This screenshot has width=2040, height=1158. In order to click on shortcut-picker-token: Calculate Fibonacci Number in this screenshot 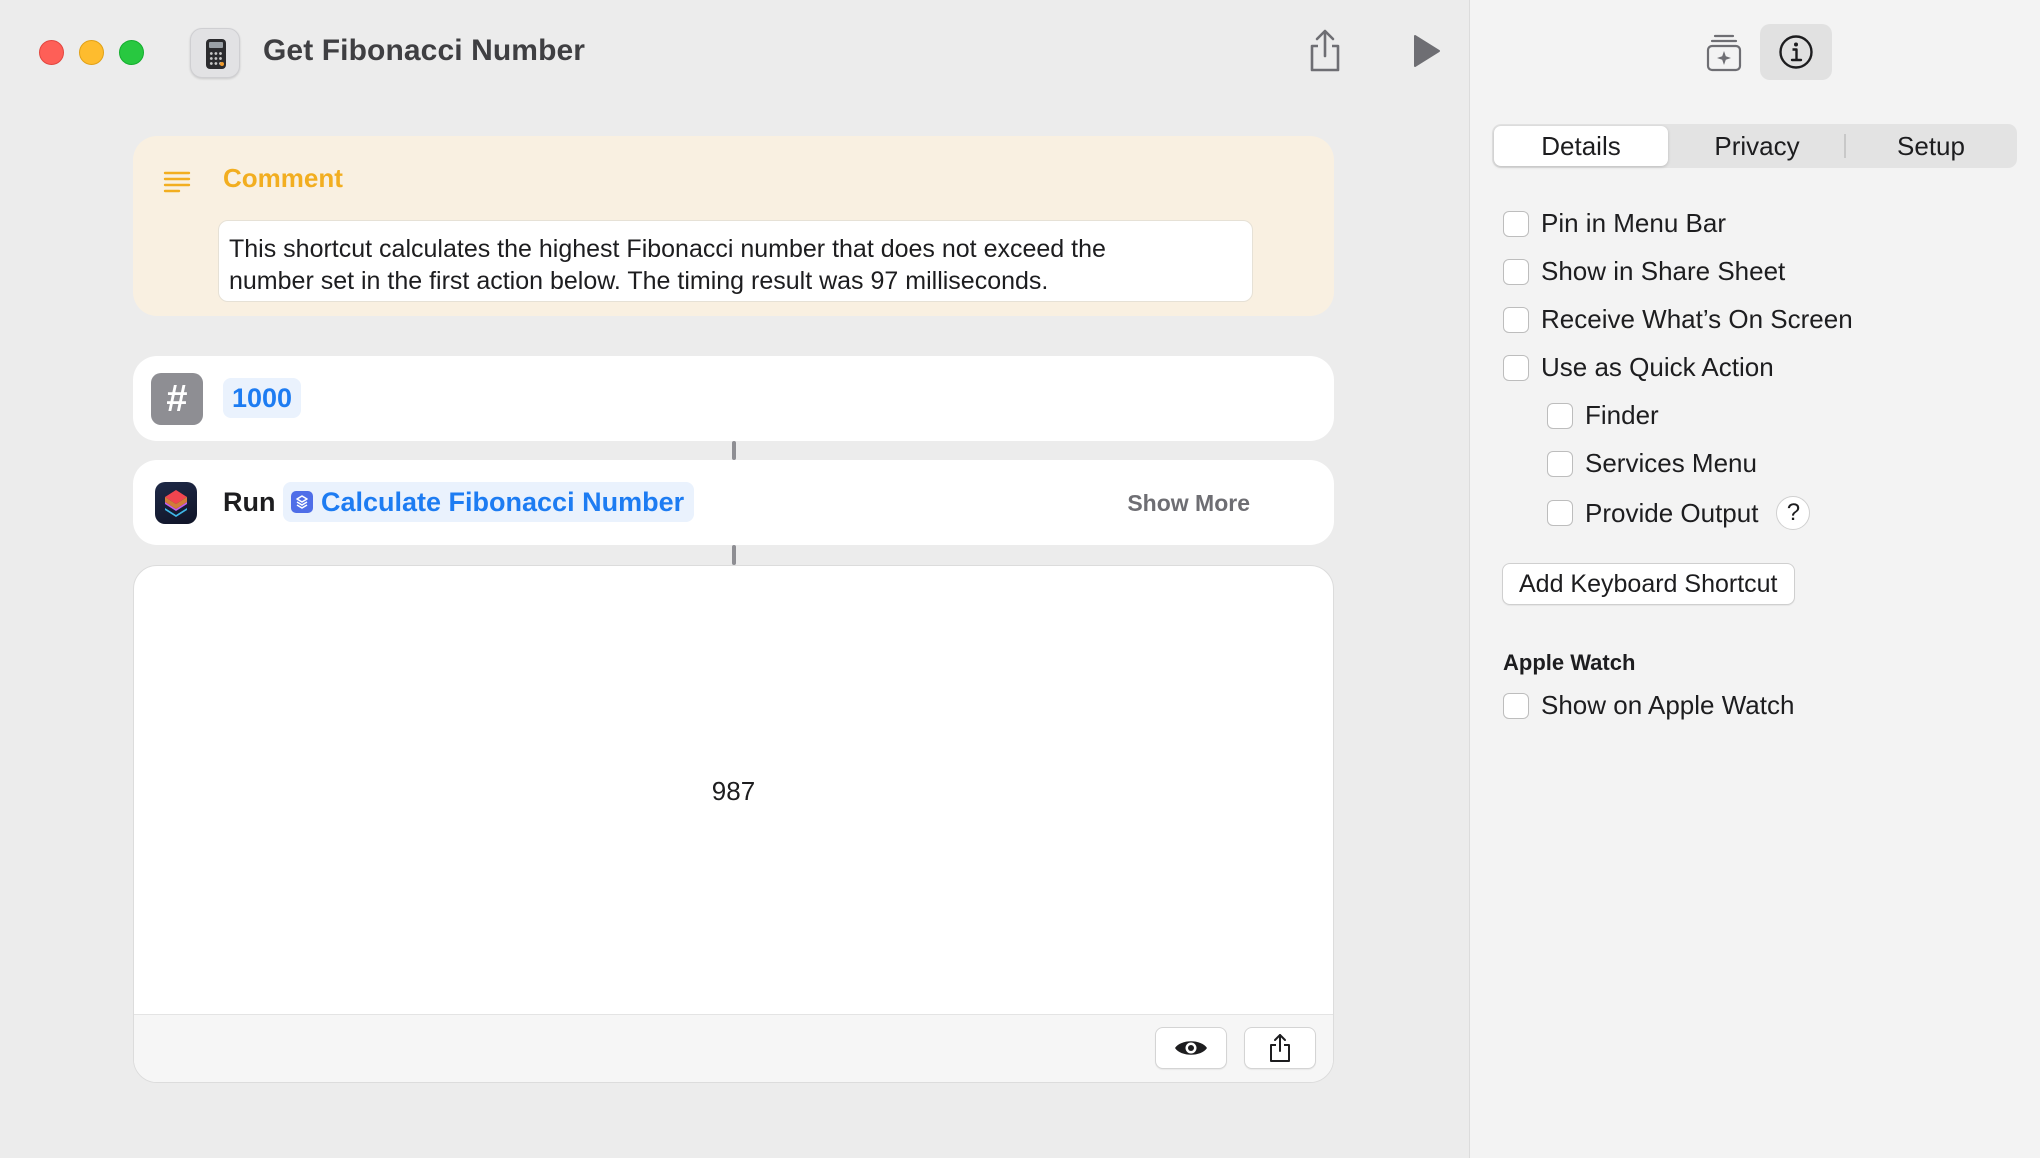, I will do `click(489, 502)`.